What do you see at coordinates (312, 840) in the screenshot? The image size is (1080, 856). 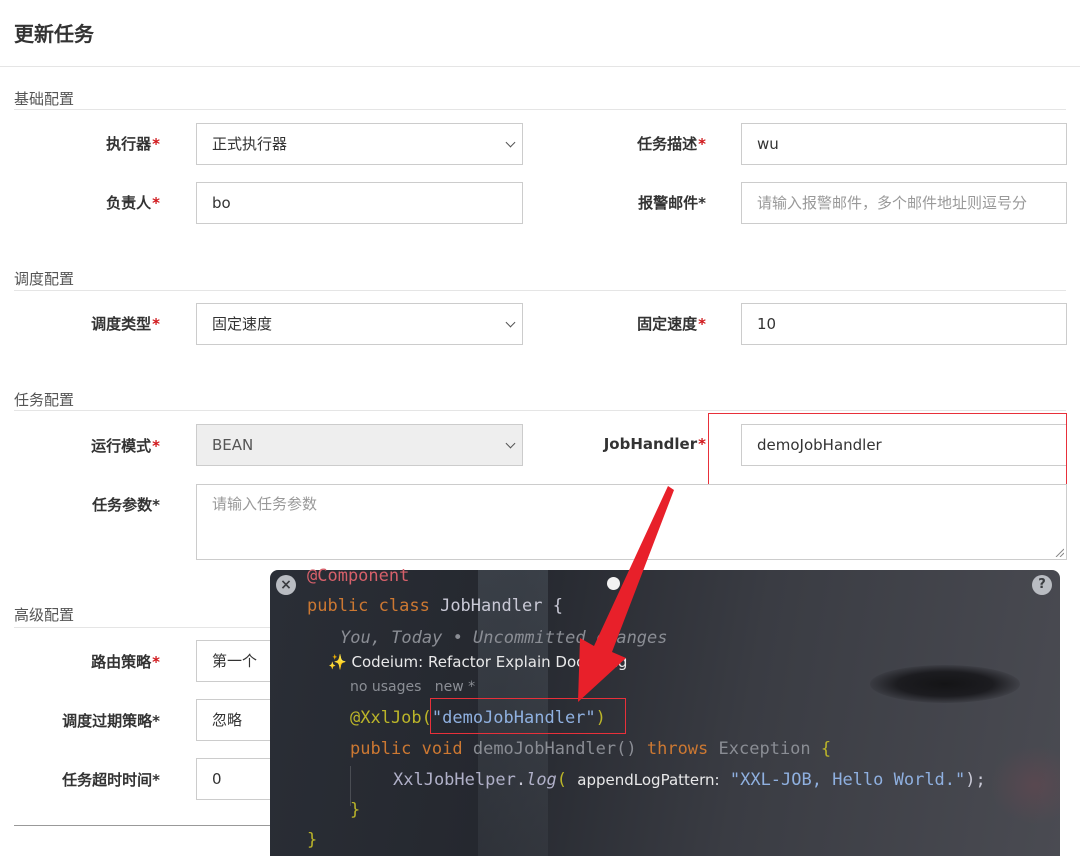 I see `code-line-close-class: }` at bounding box center [312, 840].